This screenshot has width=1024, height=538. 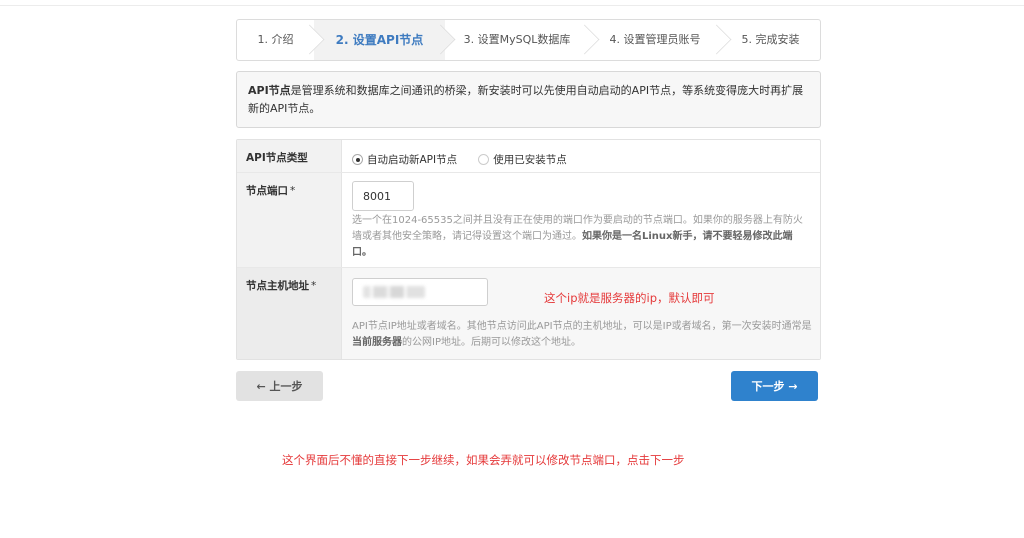 I want to click on step-mysql: 3. 设置MySQL数据库, so click(x=522, y=40).